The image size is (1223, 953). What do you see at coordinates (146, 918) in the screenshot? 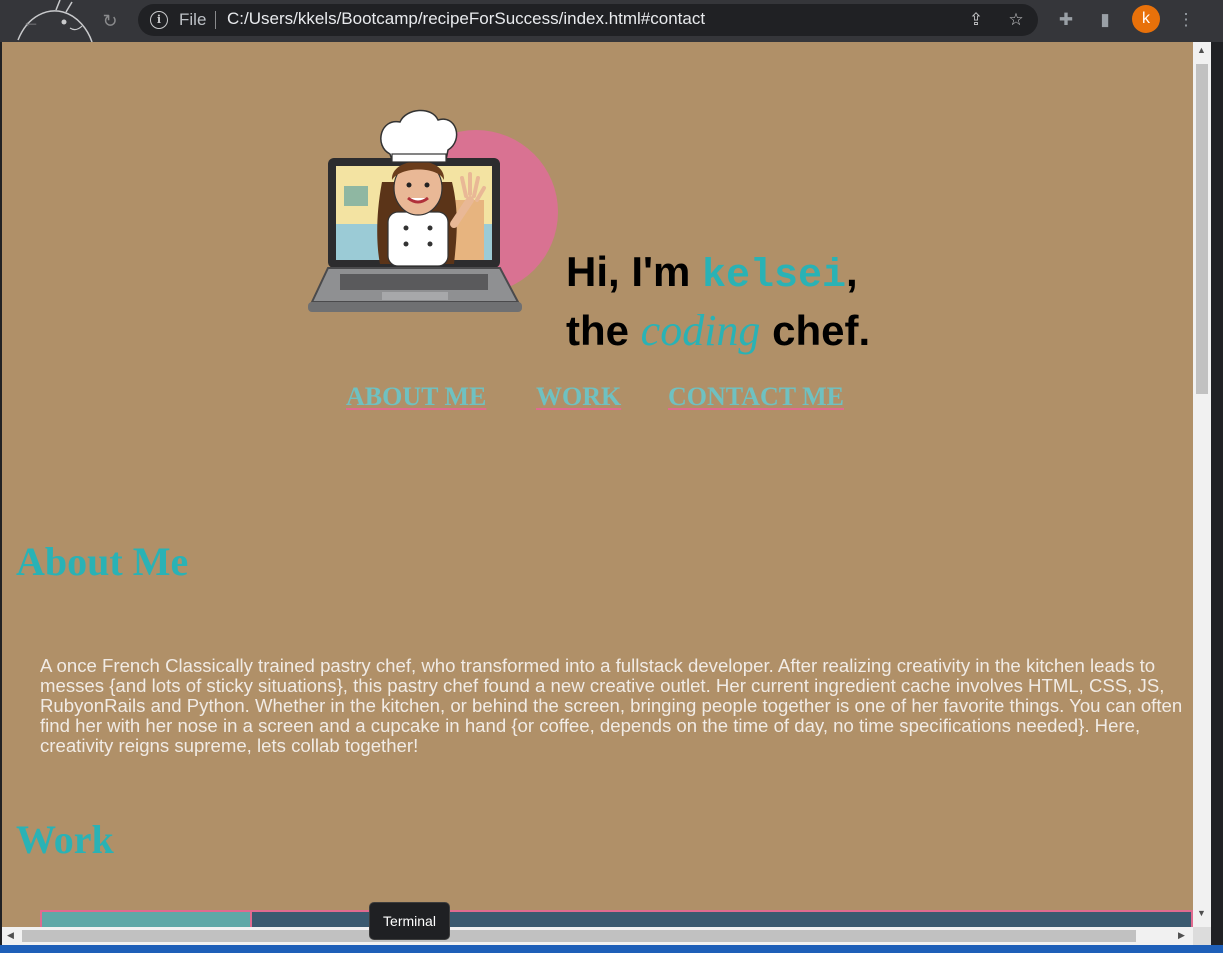
I see `work-card` at bounding box center [146, 918].